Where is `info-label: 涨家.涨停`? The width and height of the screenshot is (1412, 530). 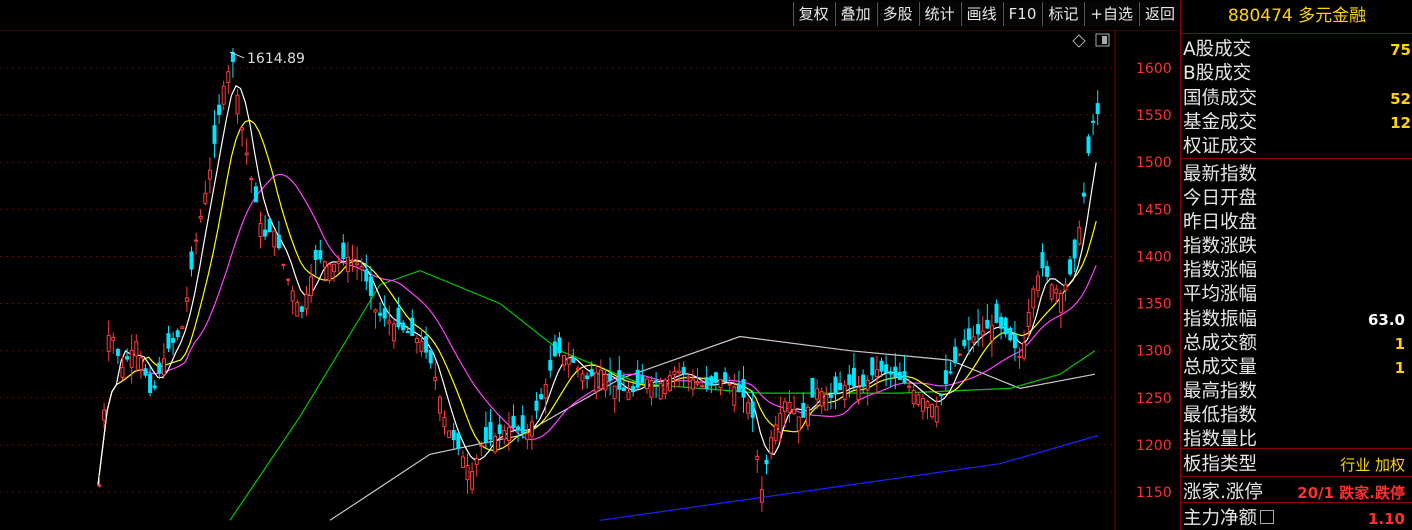 info-label: 涨家.涨停 is located at coordinates (1223, 492).